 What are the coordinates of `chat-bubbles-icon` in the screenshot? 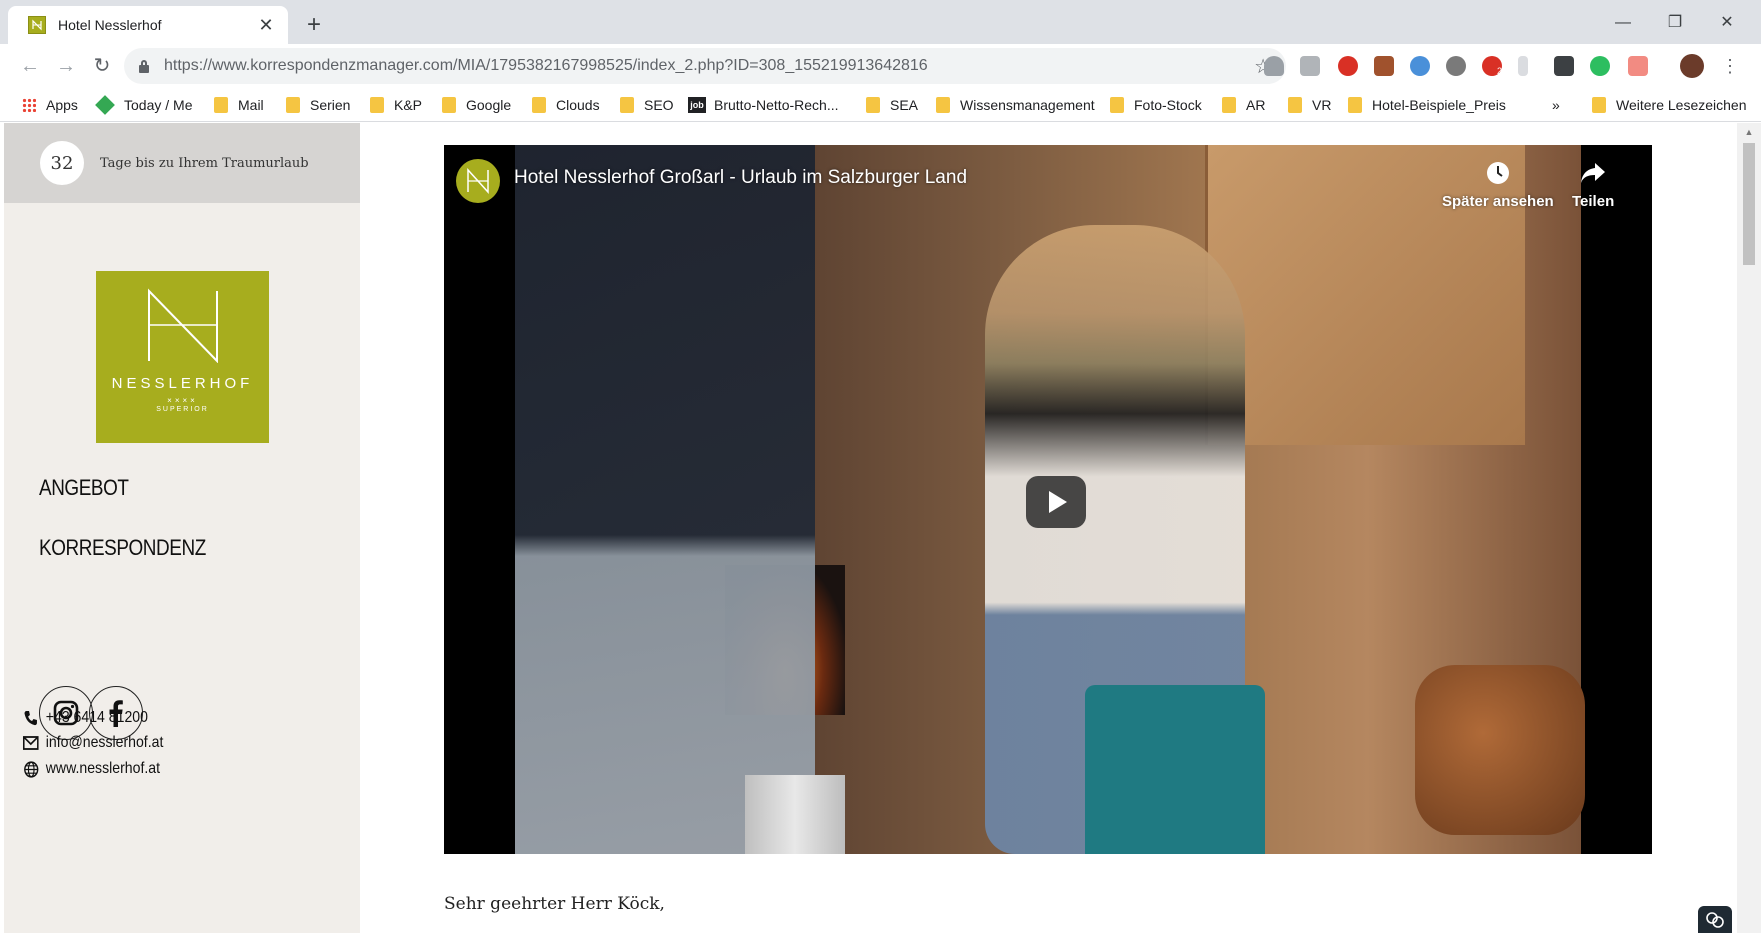 It's located at (1715, 919).